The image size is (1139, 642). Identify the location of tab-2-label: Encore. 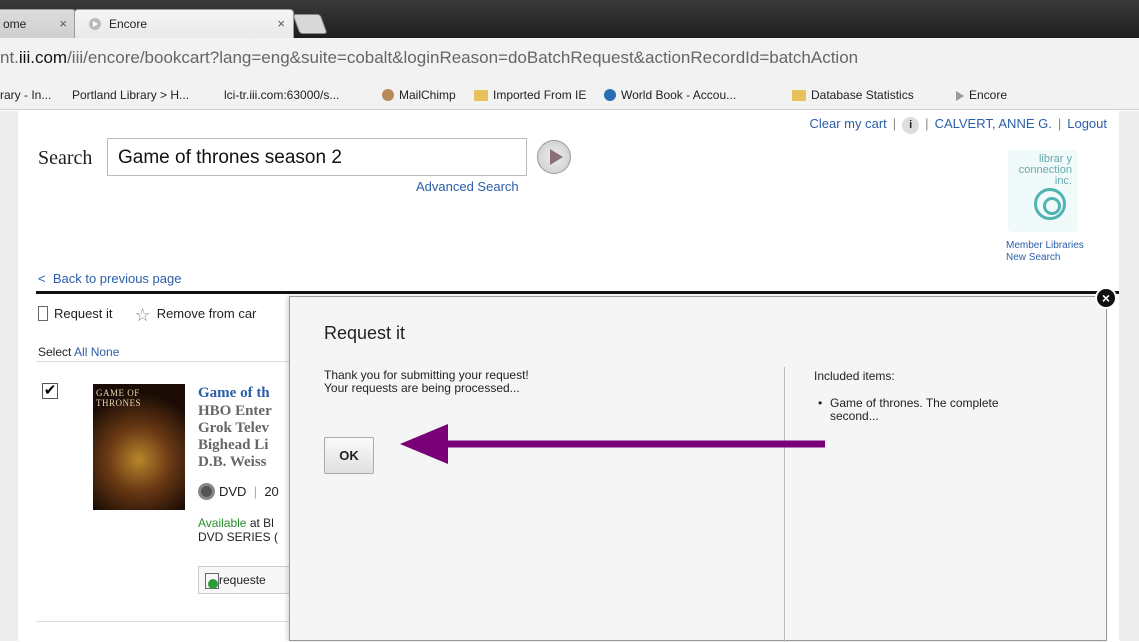
(128, 24).